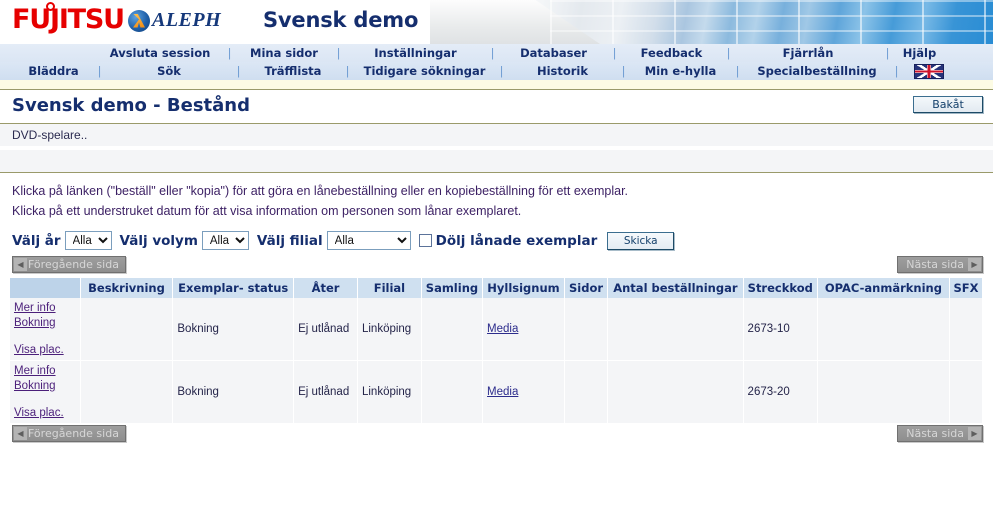  What do you see at coordinates (158, 240) in the screenshot?
I see `volume-label: Välj volym` at bounding box center [158, 240].